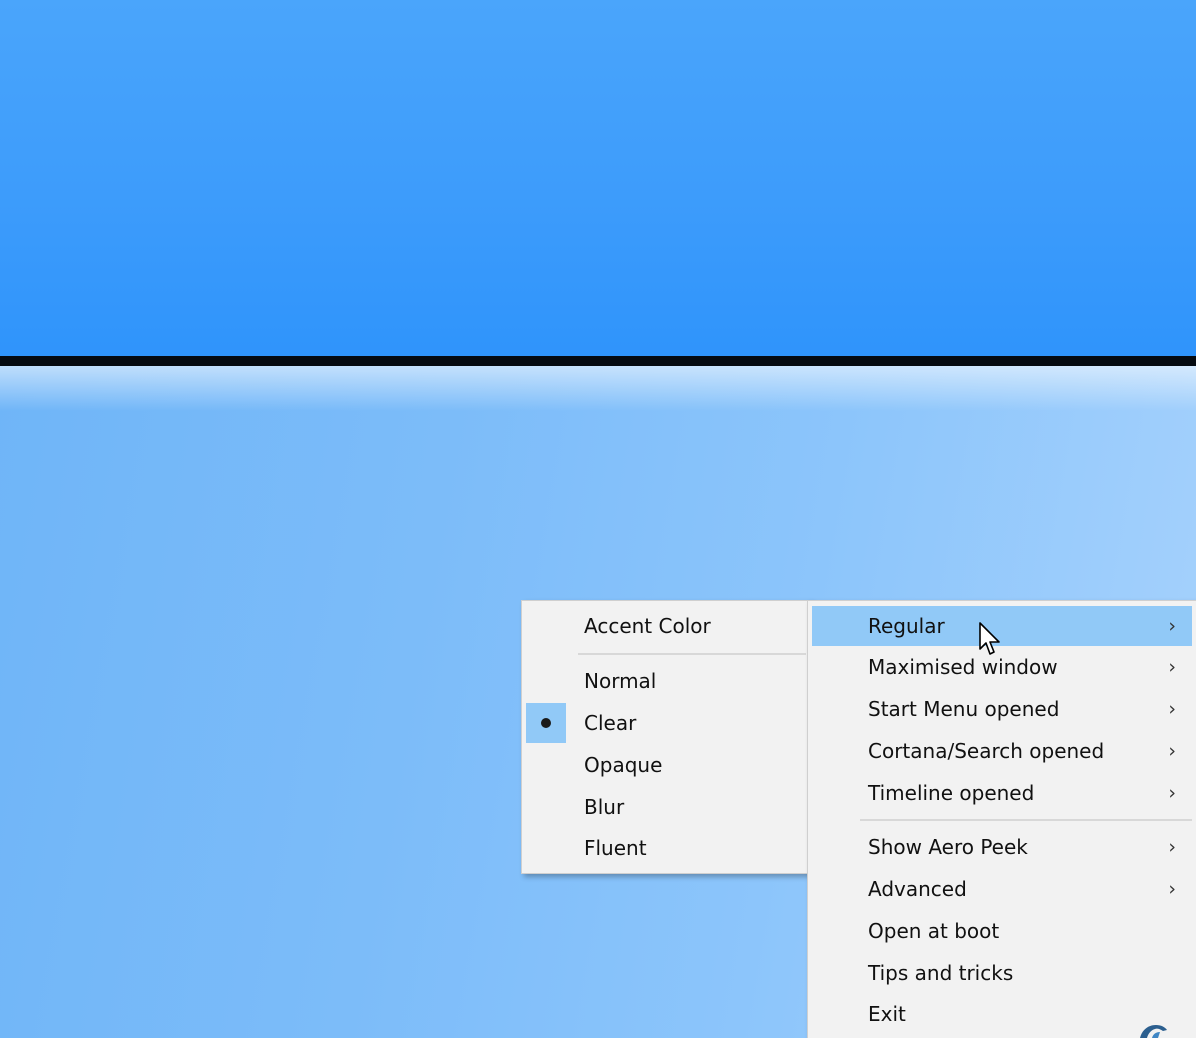 This screenshot has height=1038, width=1196. I want to click on menu-item-fluent: Fluent, so click(666, 848).